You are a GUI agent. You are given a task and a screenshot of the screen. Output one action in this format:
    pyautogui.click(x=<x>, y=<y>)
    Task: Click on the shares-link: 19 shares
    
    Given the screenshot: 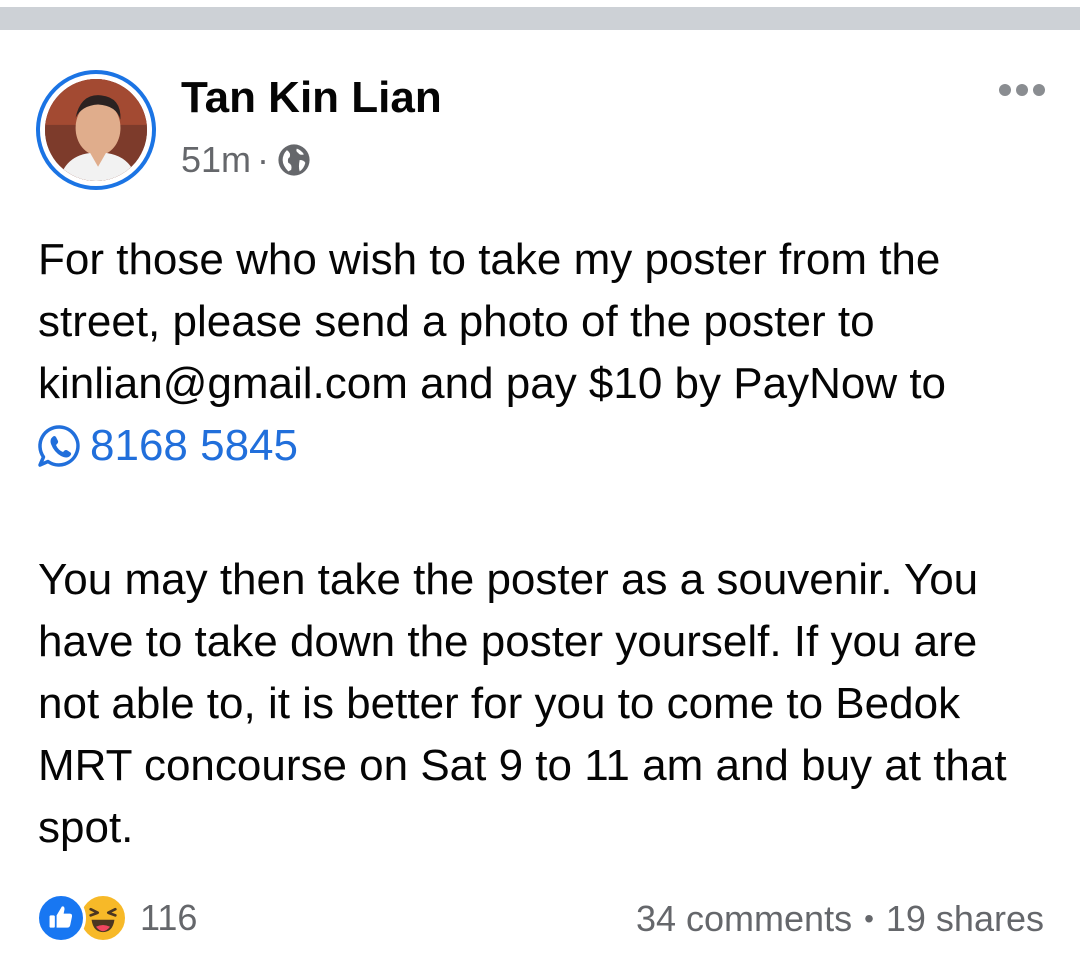 What is the action you would take?
    pyautogui.click(x=965, y=919)
    